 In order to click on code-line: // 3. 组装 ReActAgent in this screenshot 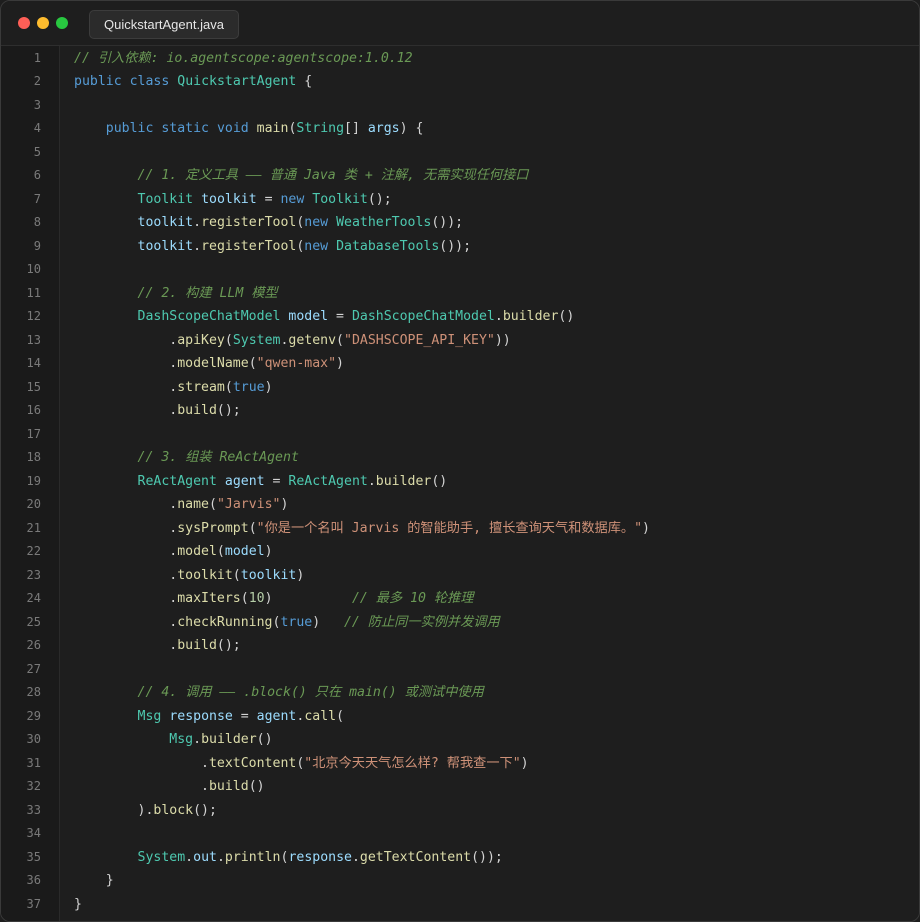, I will do `click(186, 458)`.